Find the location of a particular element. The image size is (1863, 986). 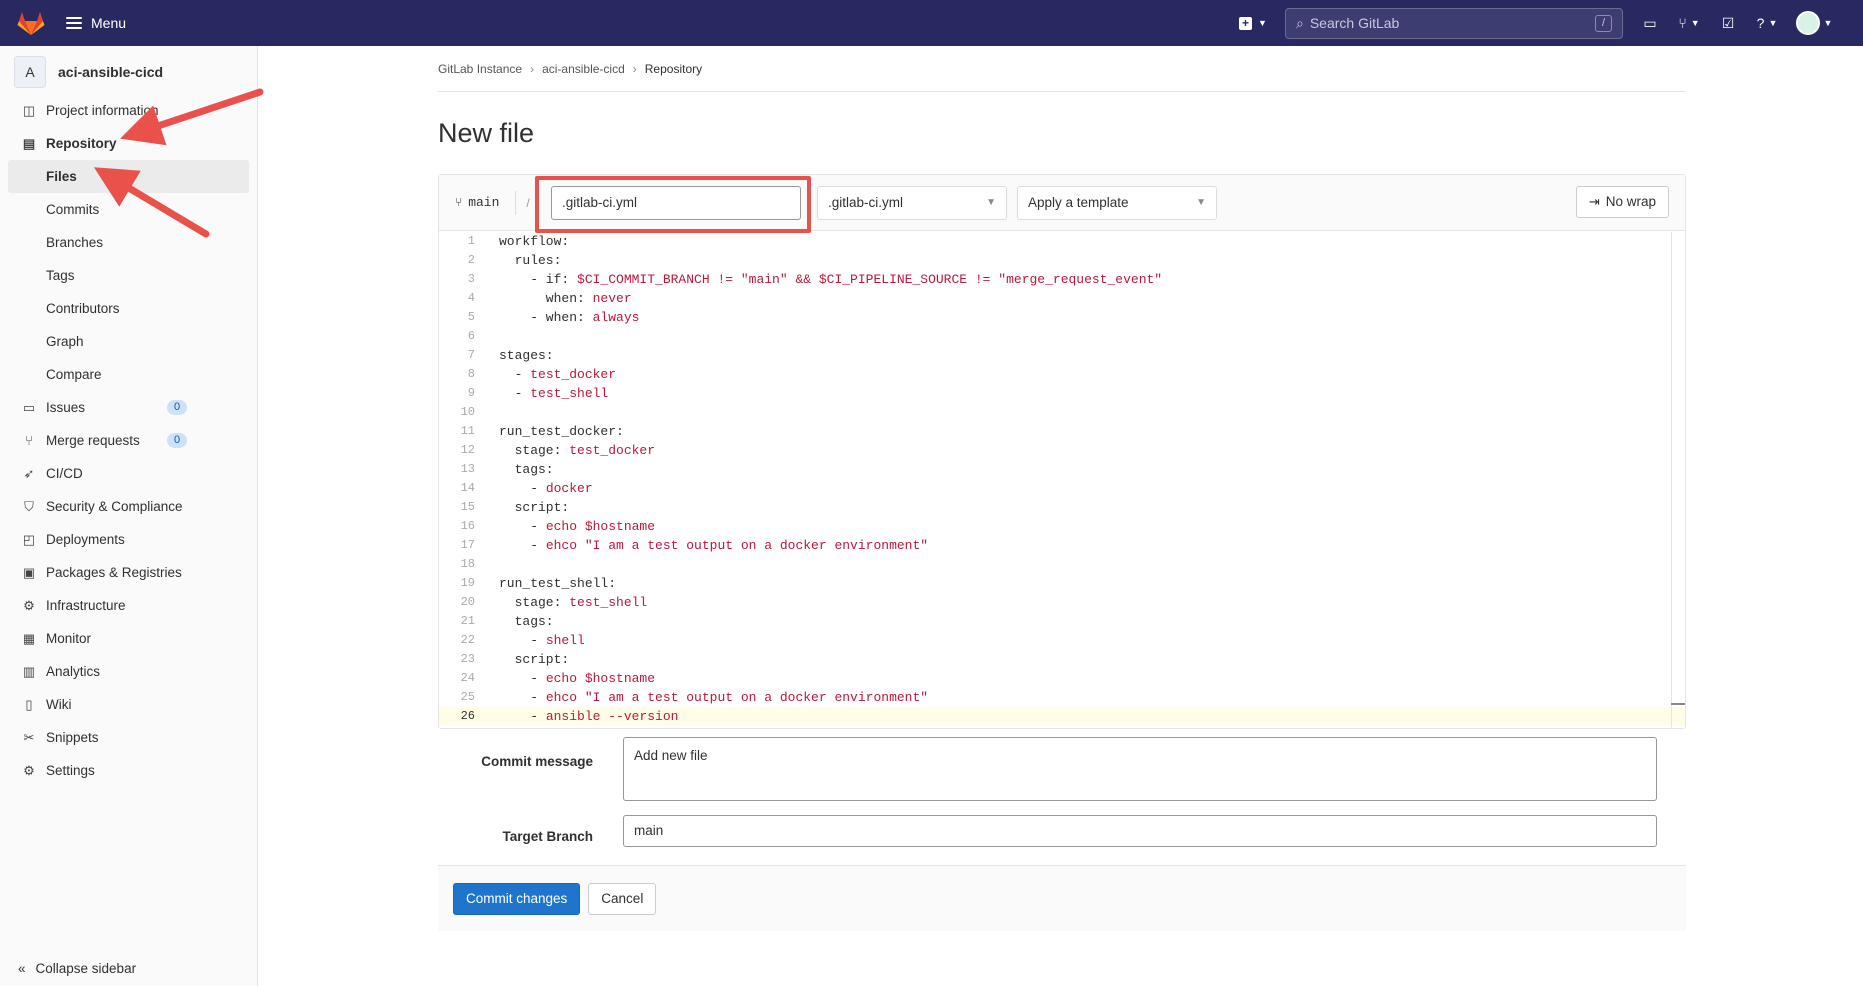

gear-icon: ⚙ is located at coordinates (29, 770).